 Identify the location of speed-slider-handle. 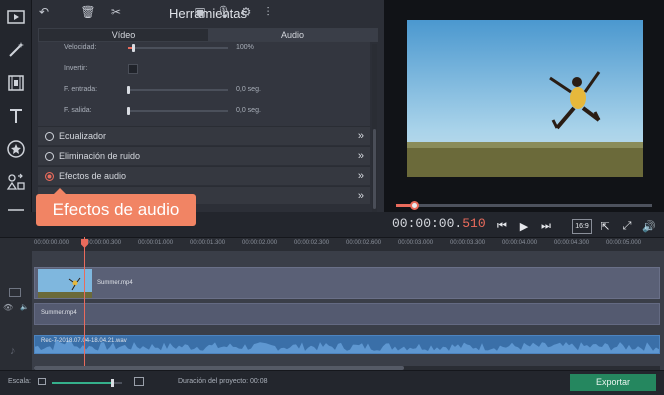
(133, 48).